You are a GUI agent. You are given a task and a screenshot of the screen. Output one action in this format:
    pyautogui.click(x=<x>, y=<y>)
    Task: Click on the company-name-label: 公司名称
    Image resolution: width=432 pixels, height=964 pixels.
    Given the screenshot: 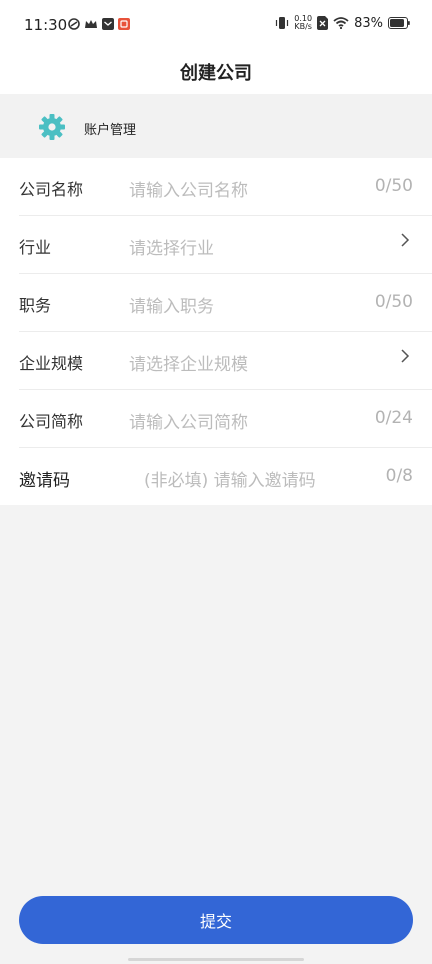 What is the action you would take?
    pyautogui.click(x=51, y=189)
    